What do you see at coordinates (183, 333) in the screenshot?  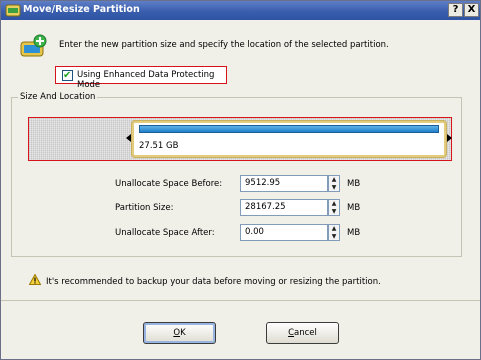 I see `ok-label: K` at bounding box center [183, 333].